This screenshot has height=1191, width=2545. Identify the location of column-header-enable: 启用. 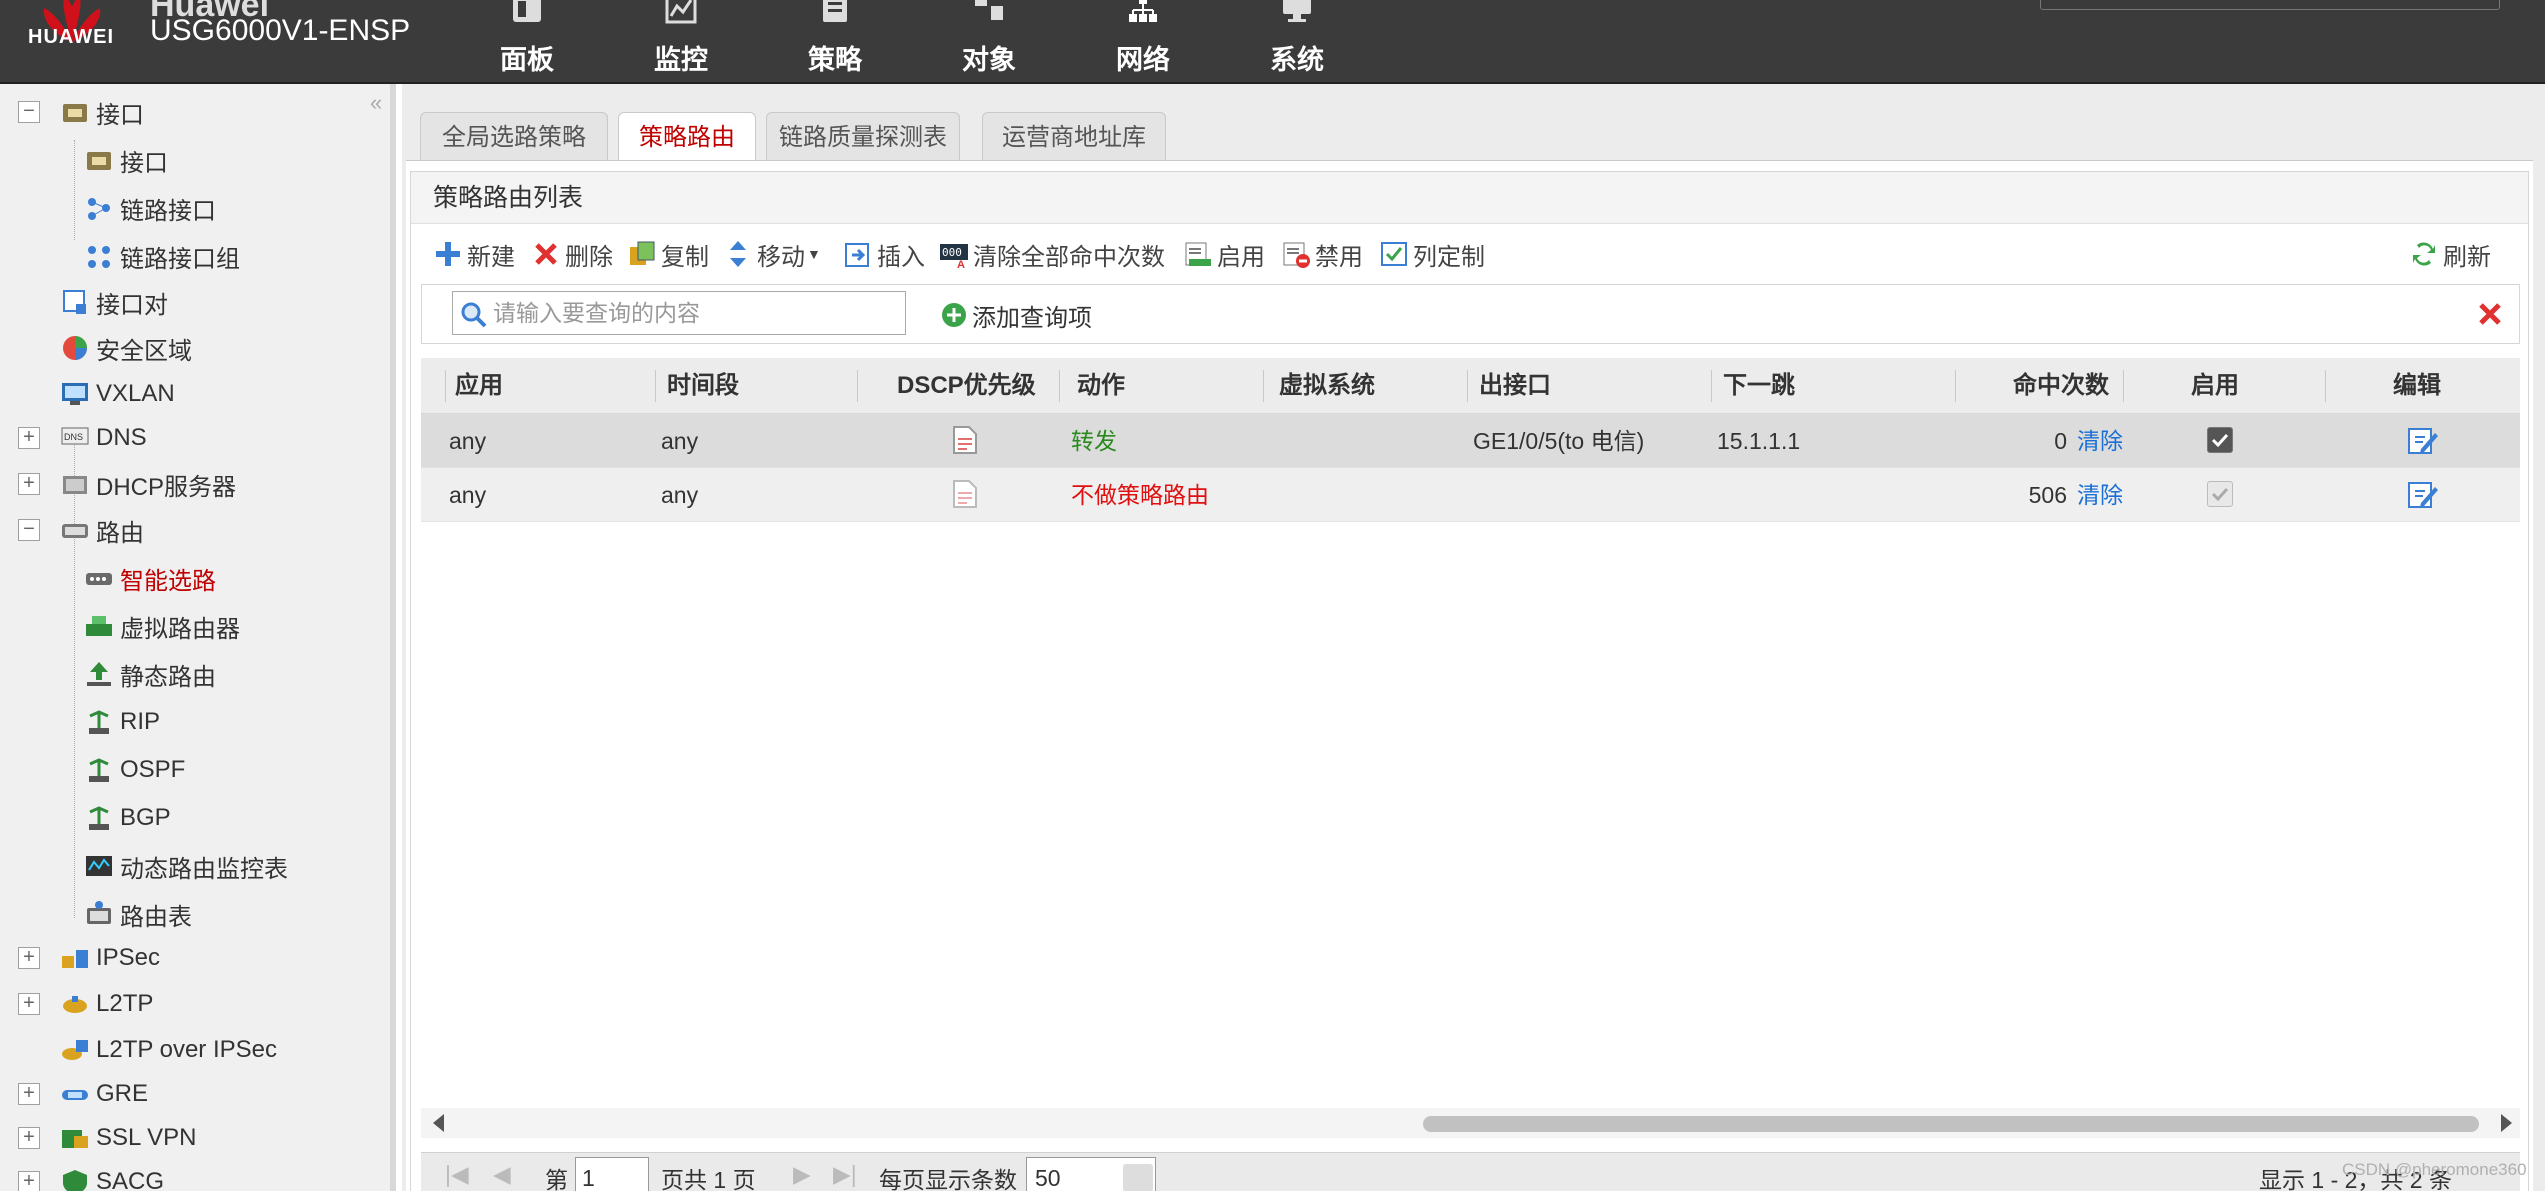
(2215, 386).